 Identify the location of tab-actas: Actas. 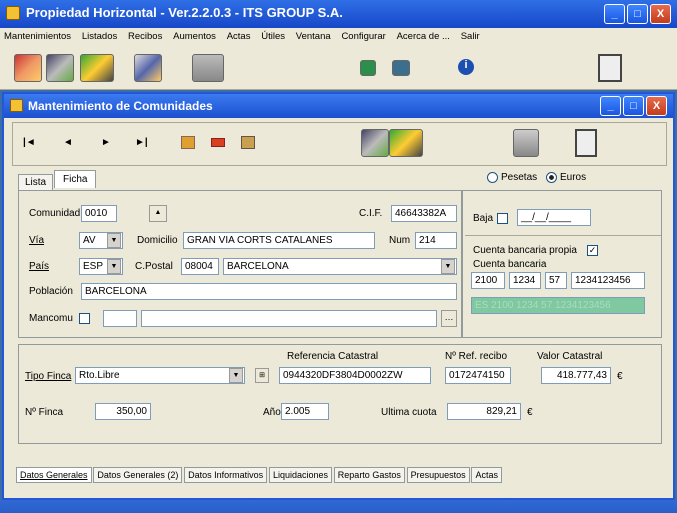
(486, 475).